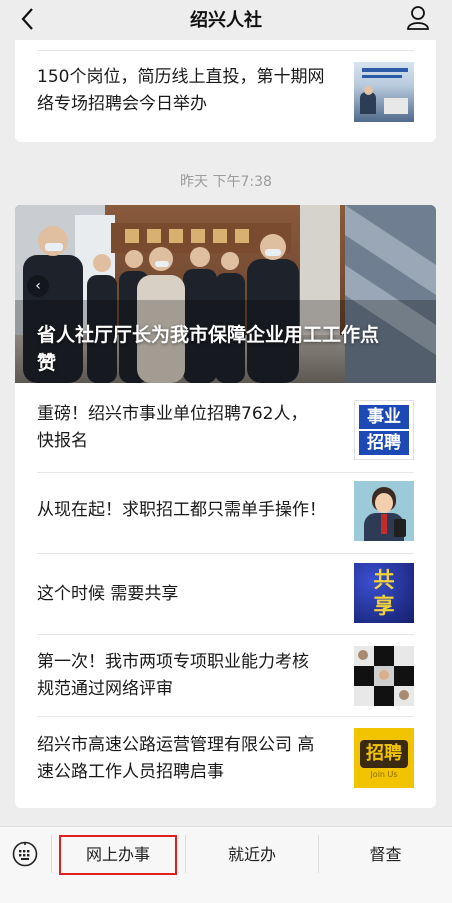 This screenshot has width=452, height=903. I want to click on thumb-label: 招聘, so click(384, 754).